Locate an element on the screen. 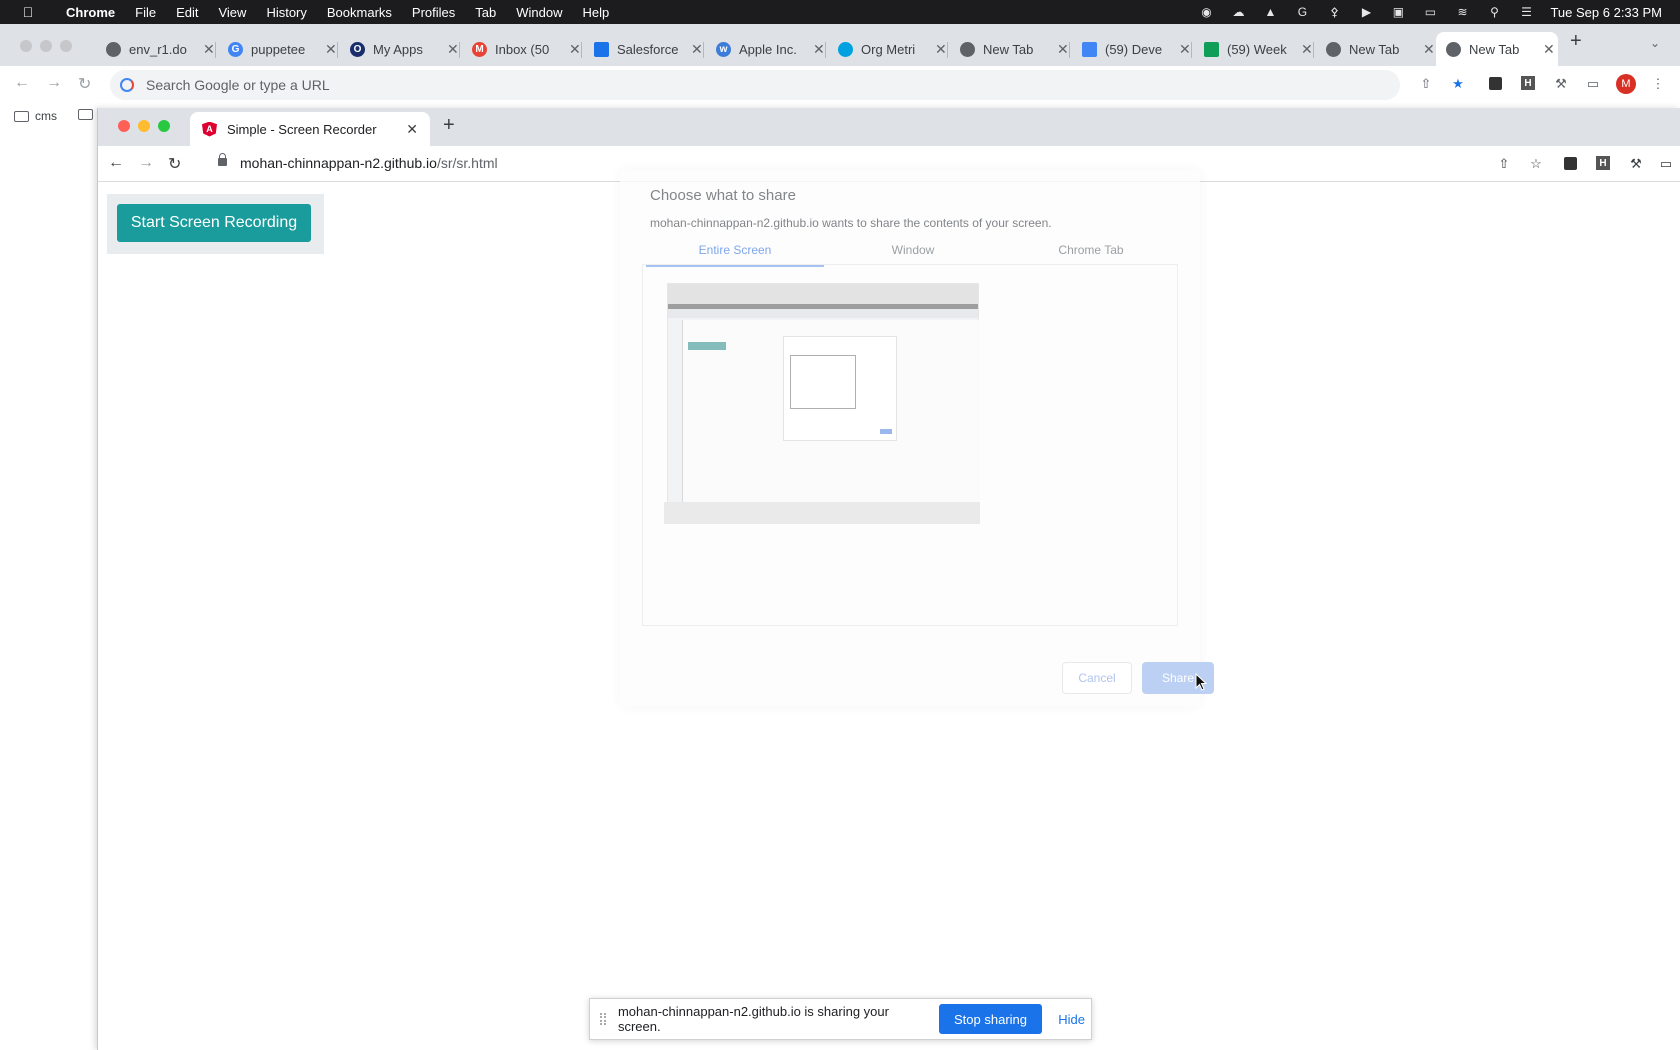 The height and width of the screenshot is (1050, 1680). doc-icon is located at coordinates (601, 49).